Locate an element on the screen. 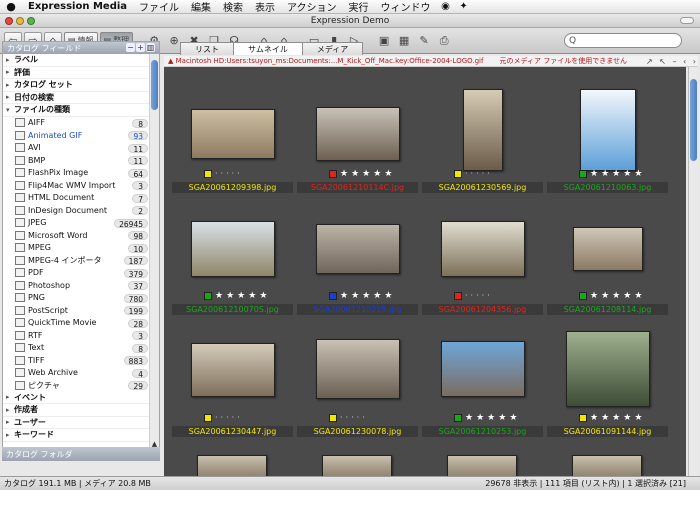 This screenshot has width=700, height=521. thumbnail-cell: · · · · · SGA20061230569.jpg is located at coordinates (482, 148).